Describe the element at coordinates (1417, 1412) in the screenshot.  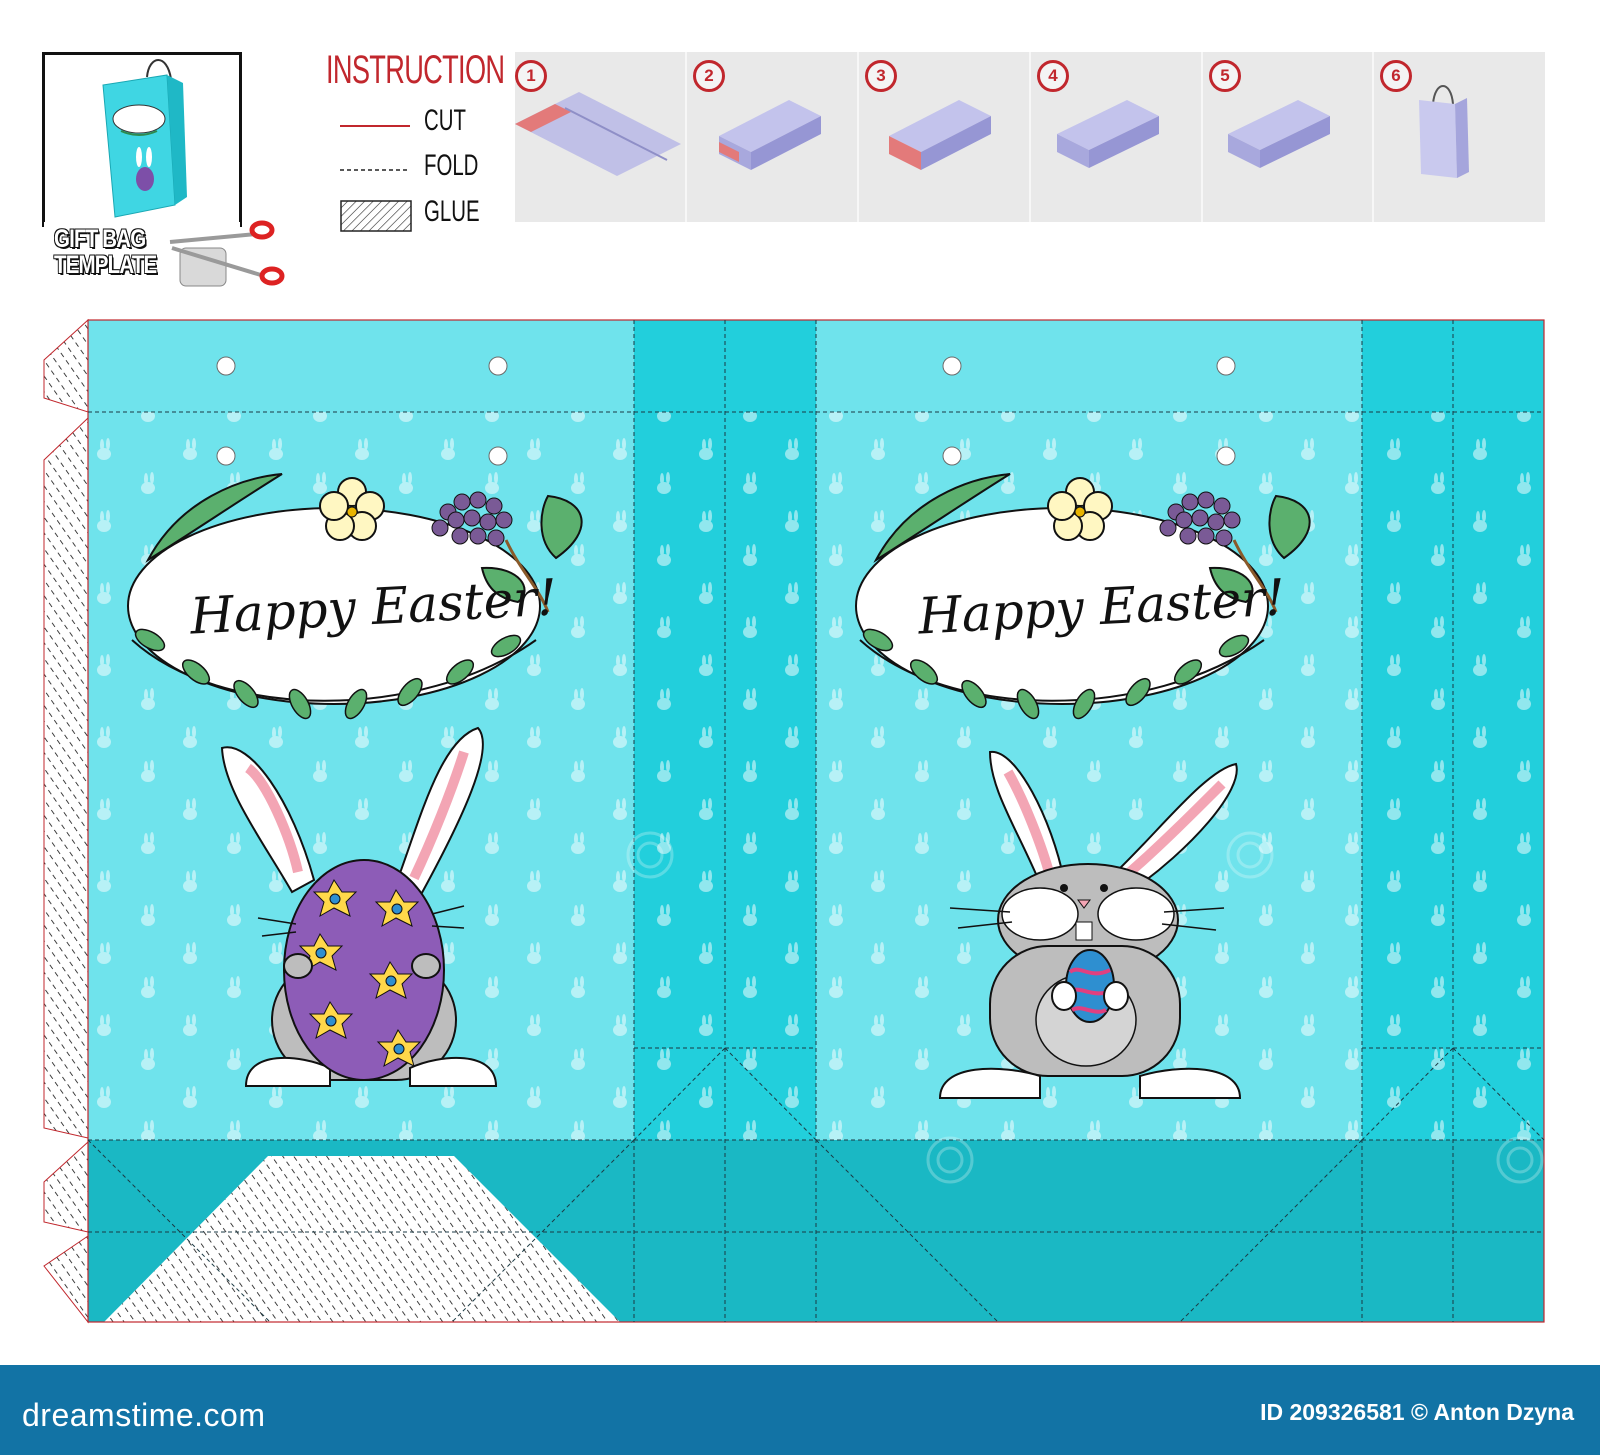
I see `footer-credit: ID 209326581 © Anton Dzyna` at that location.